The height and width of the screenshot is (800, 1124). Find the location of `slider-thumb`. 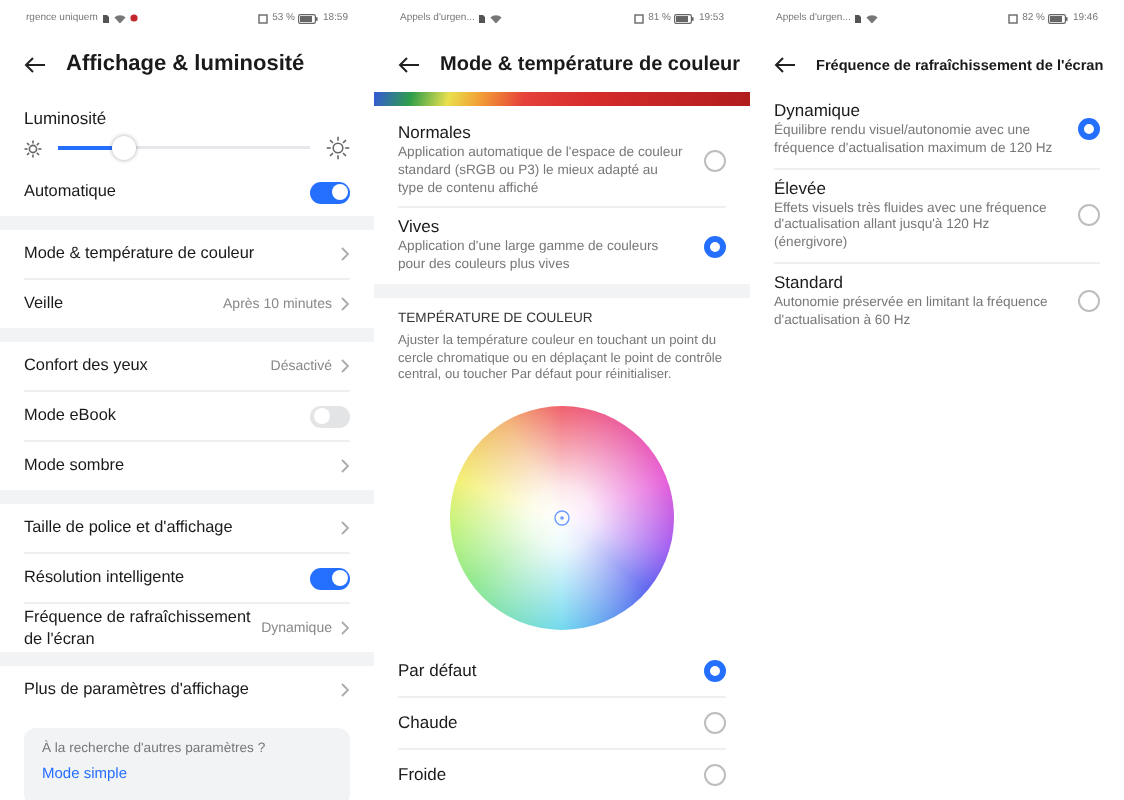

slider-thumb is located at coordinates (123, 148).